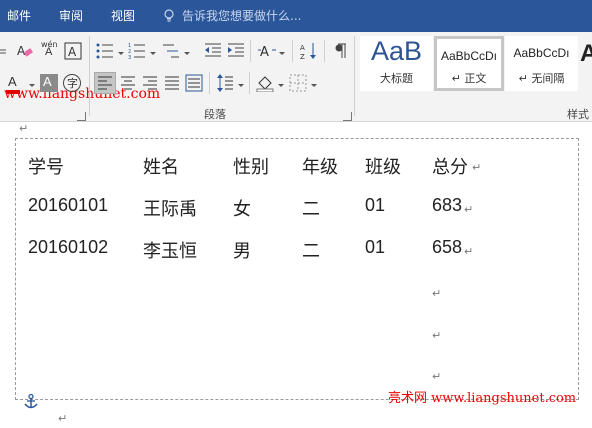  Describe the element at coordinates (302, 56) in the screenshot. I see `svg-text: Z` at that location.